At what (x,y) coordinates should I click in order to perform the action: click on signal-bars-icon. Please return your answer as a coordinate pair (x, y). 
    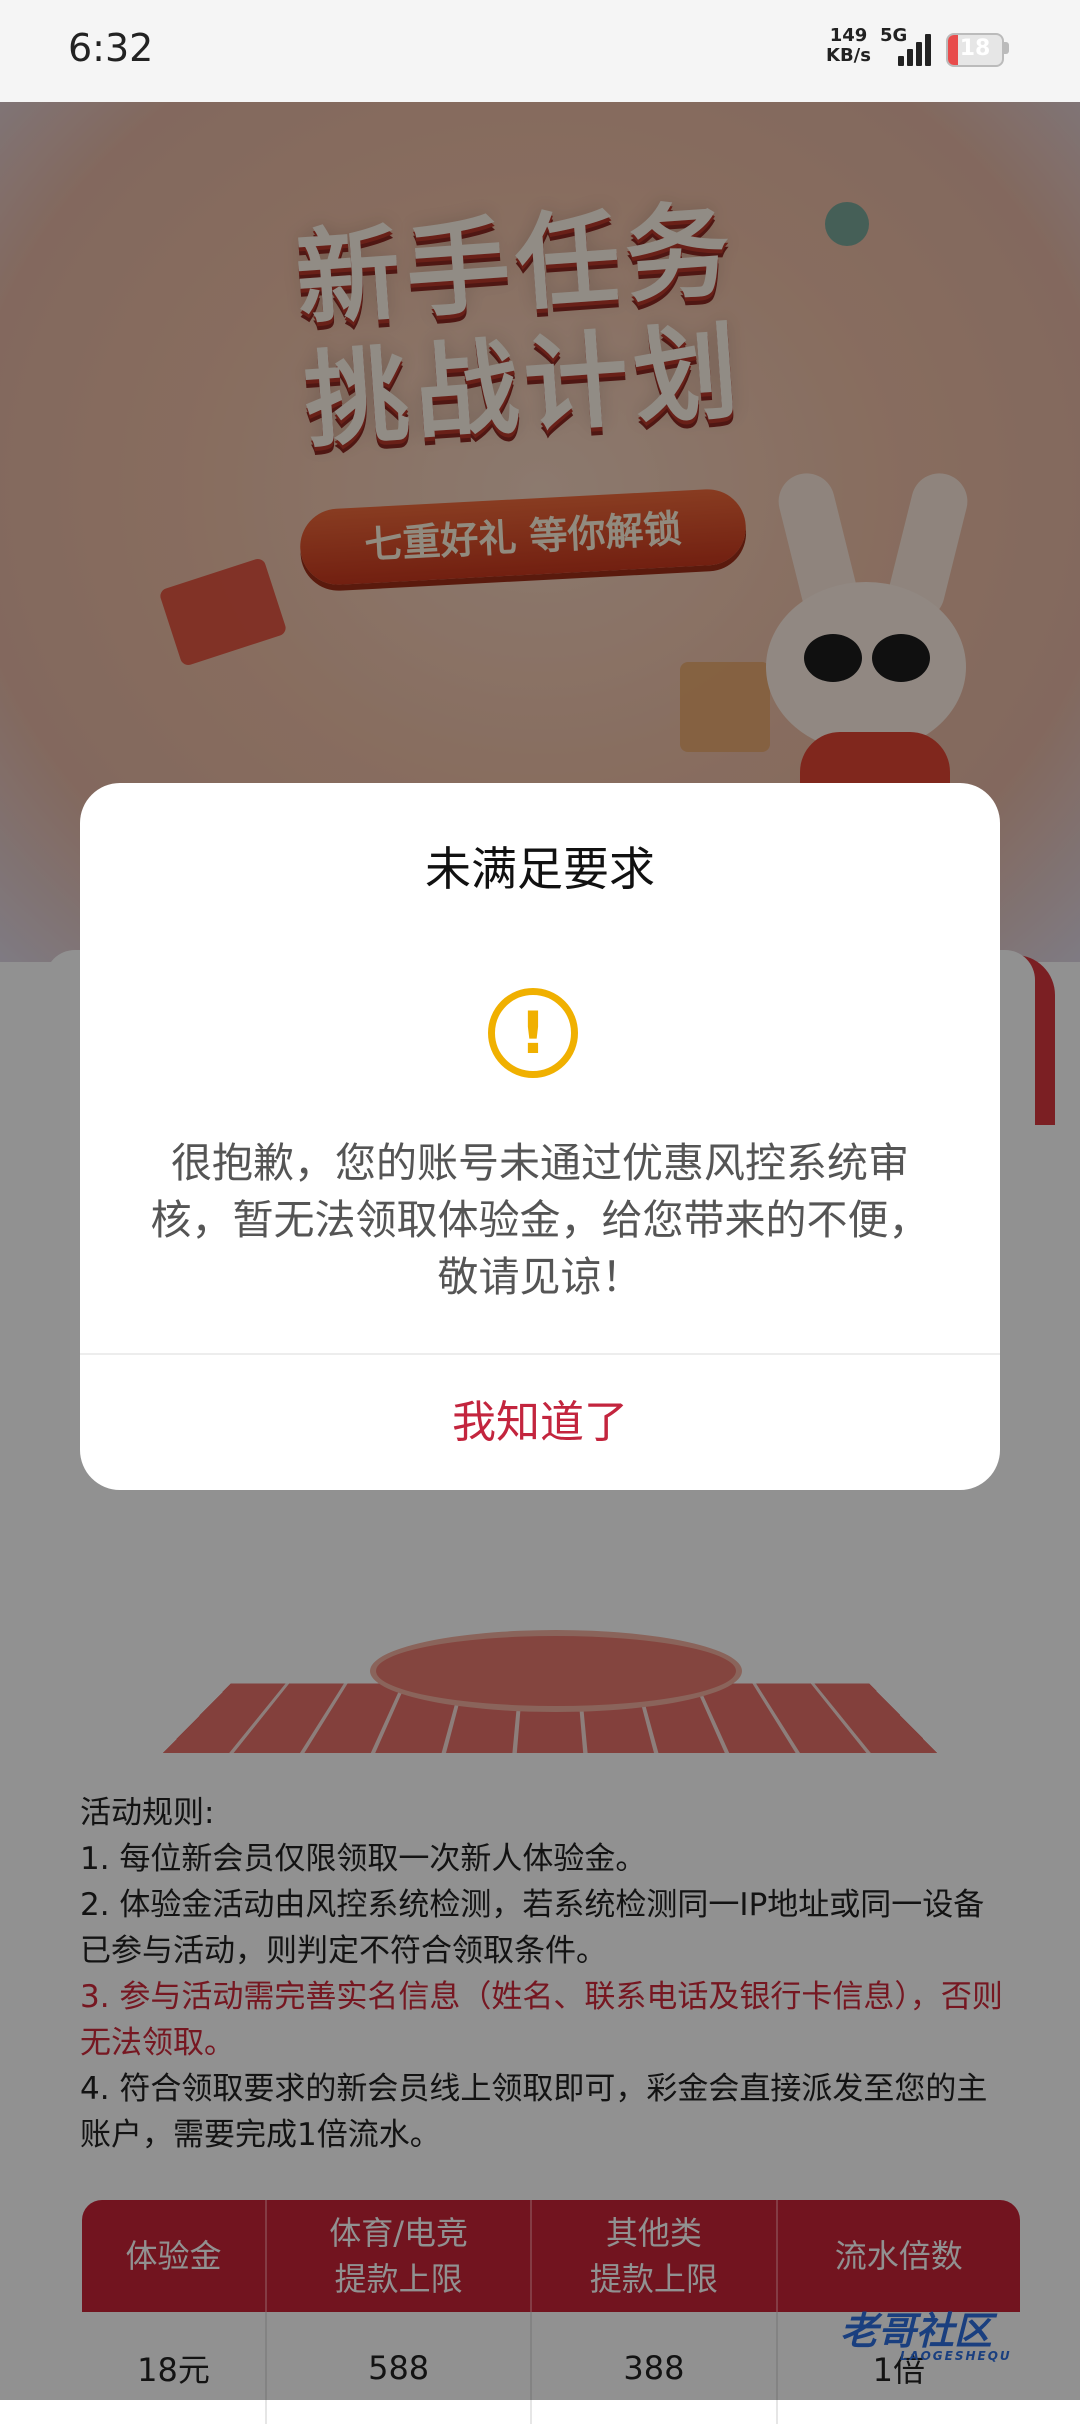
    Looking at the image, I should click on (916, 50).